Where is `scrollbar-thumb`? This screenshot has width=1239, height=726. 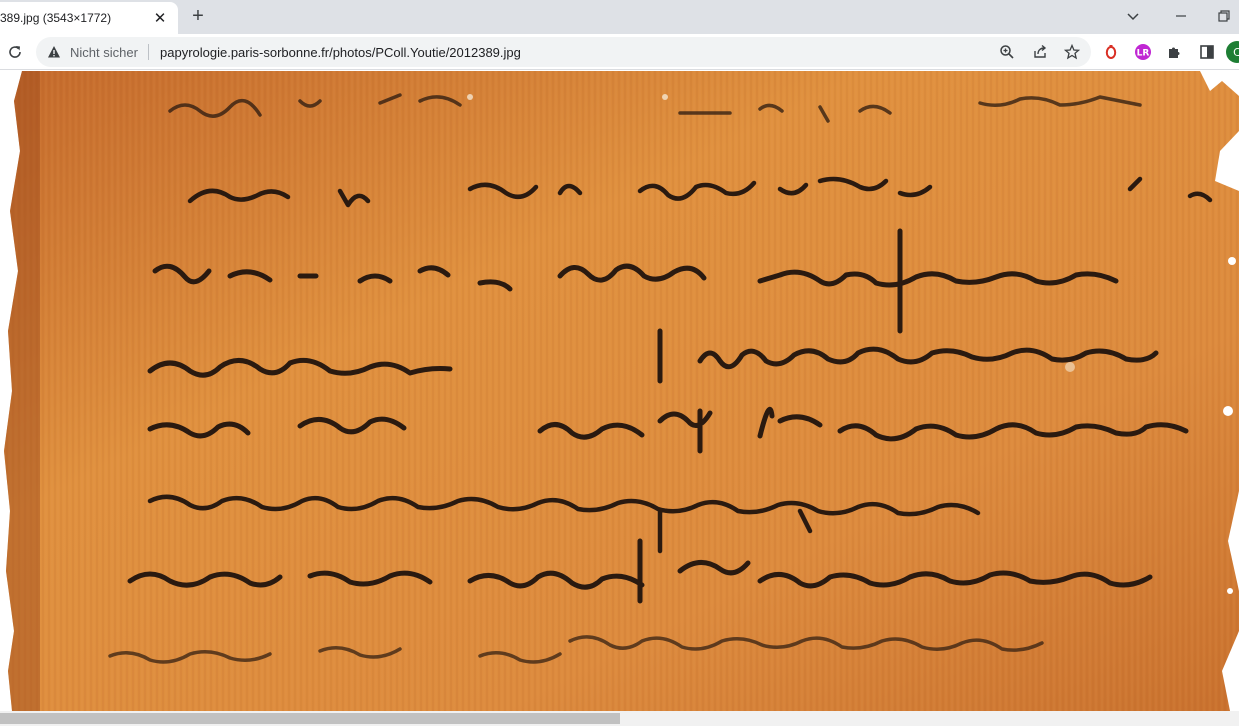 scrollbar-thumb is located at coordinates (310, 718).